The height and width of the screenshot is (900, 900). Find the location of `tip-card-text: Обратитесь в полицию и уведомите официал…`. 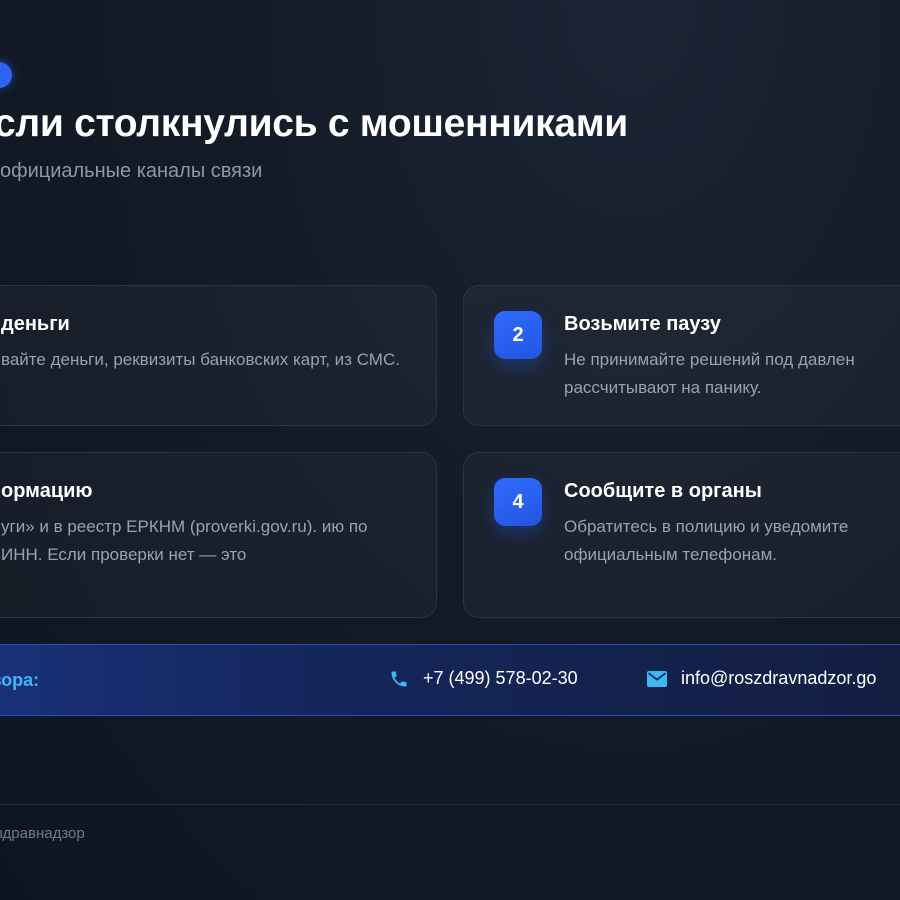

tip-card-text: Обратитесь в полицию и уведомите официал… is located at coordinates (706, 541).